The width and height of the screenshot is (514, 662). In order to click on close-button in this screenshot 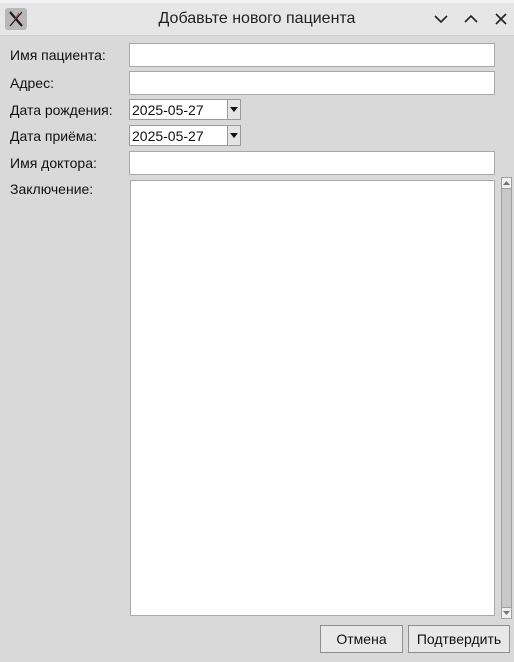, I will do `click(501, 19)`.